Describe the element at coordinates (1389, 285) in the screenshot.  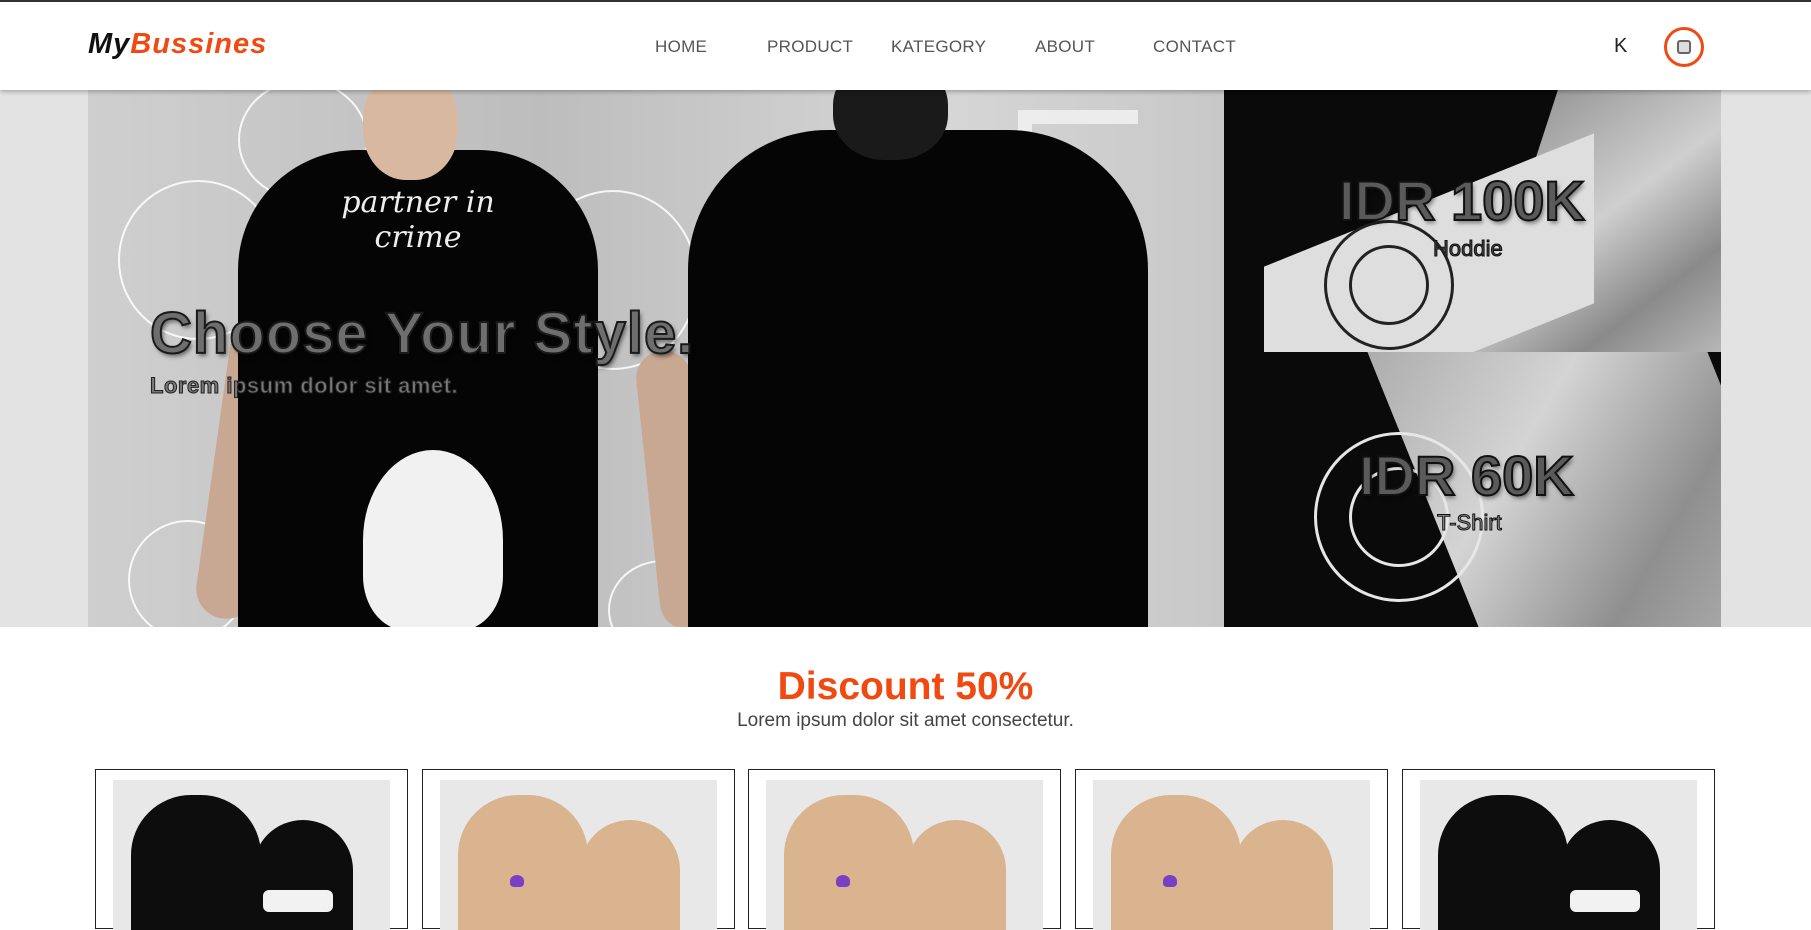
I see `rune-circle-graphic` at that location.